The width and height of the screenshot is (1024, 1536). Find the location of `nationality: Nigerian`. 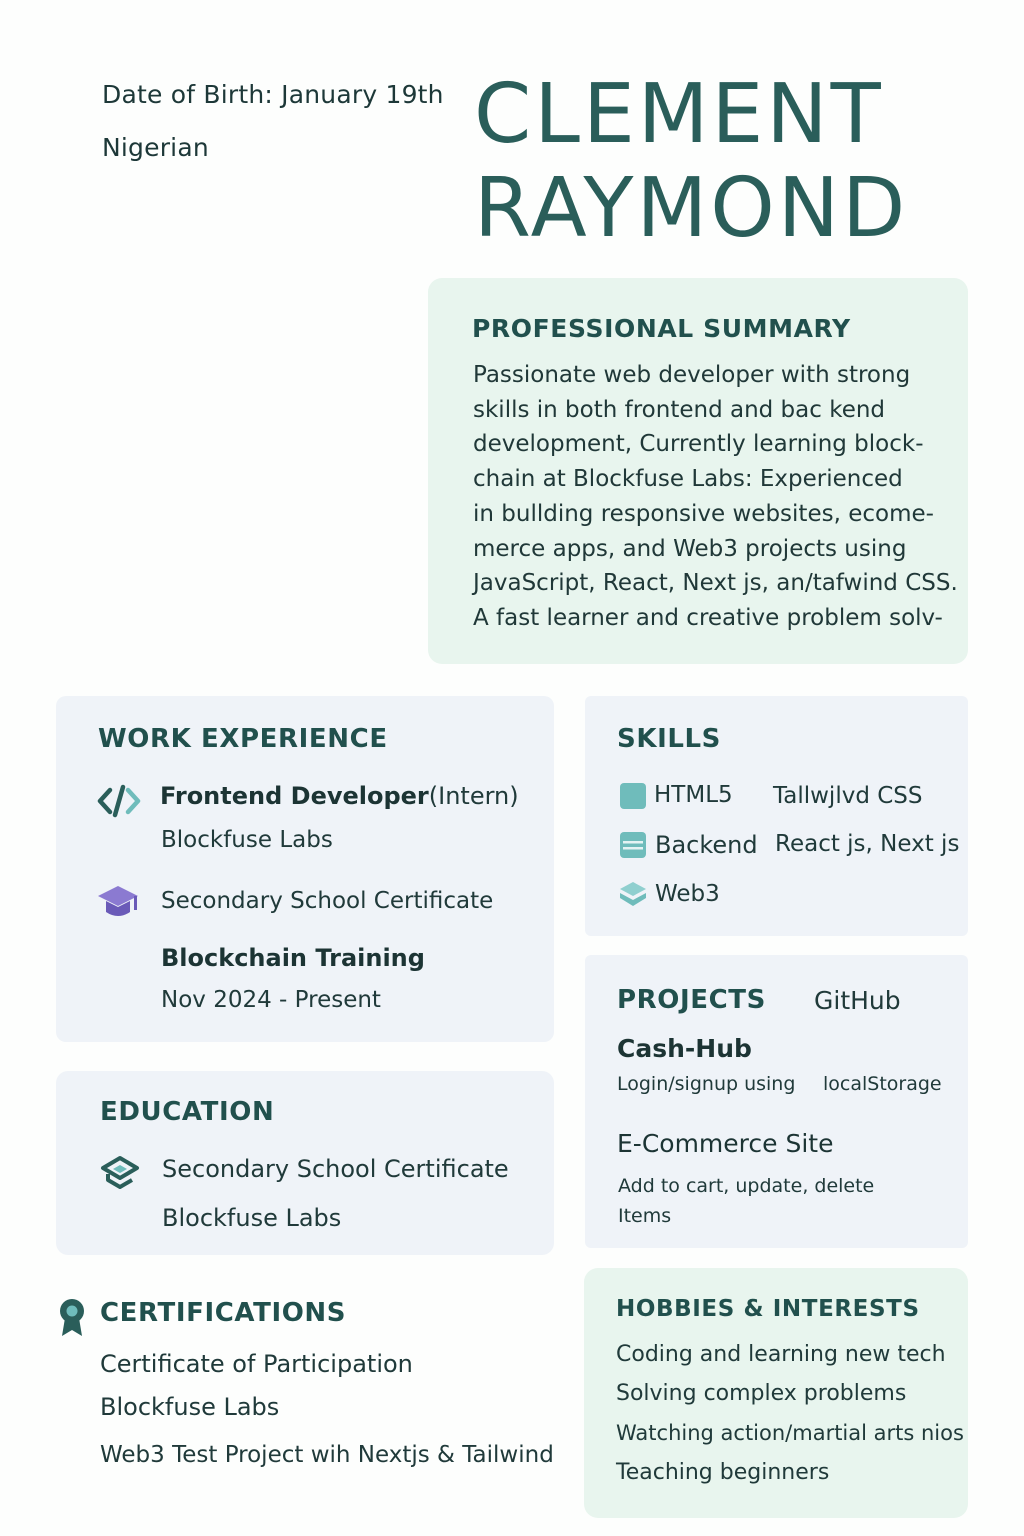

nationality: Nigerian is located at coordinates (155, 147).